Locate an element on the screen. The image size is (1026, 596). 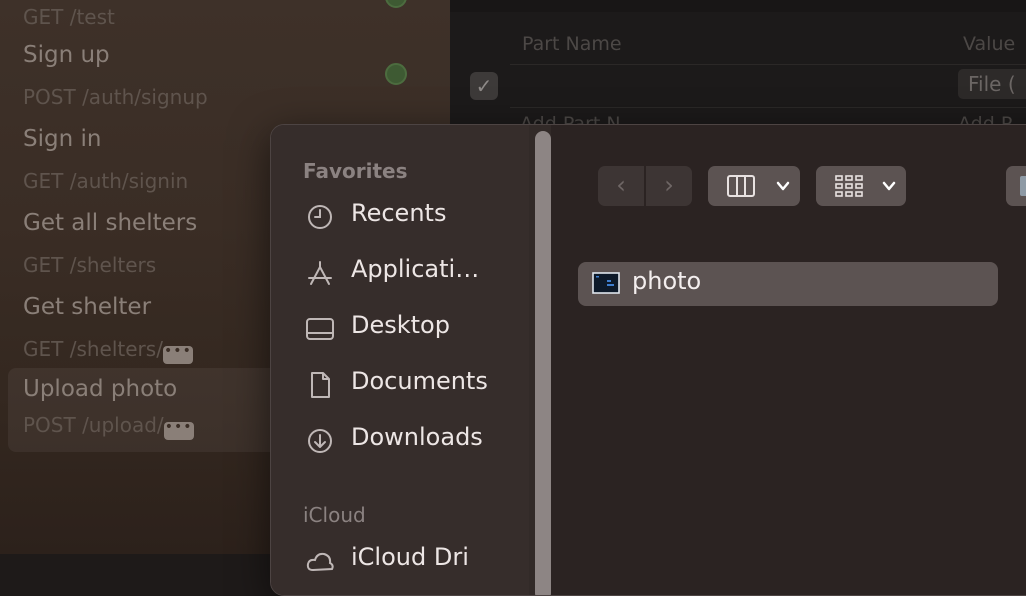
request-item-get-all-shelters: Get all shelters GET /shelters is located at coordinates (153, 250).